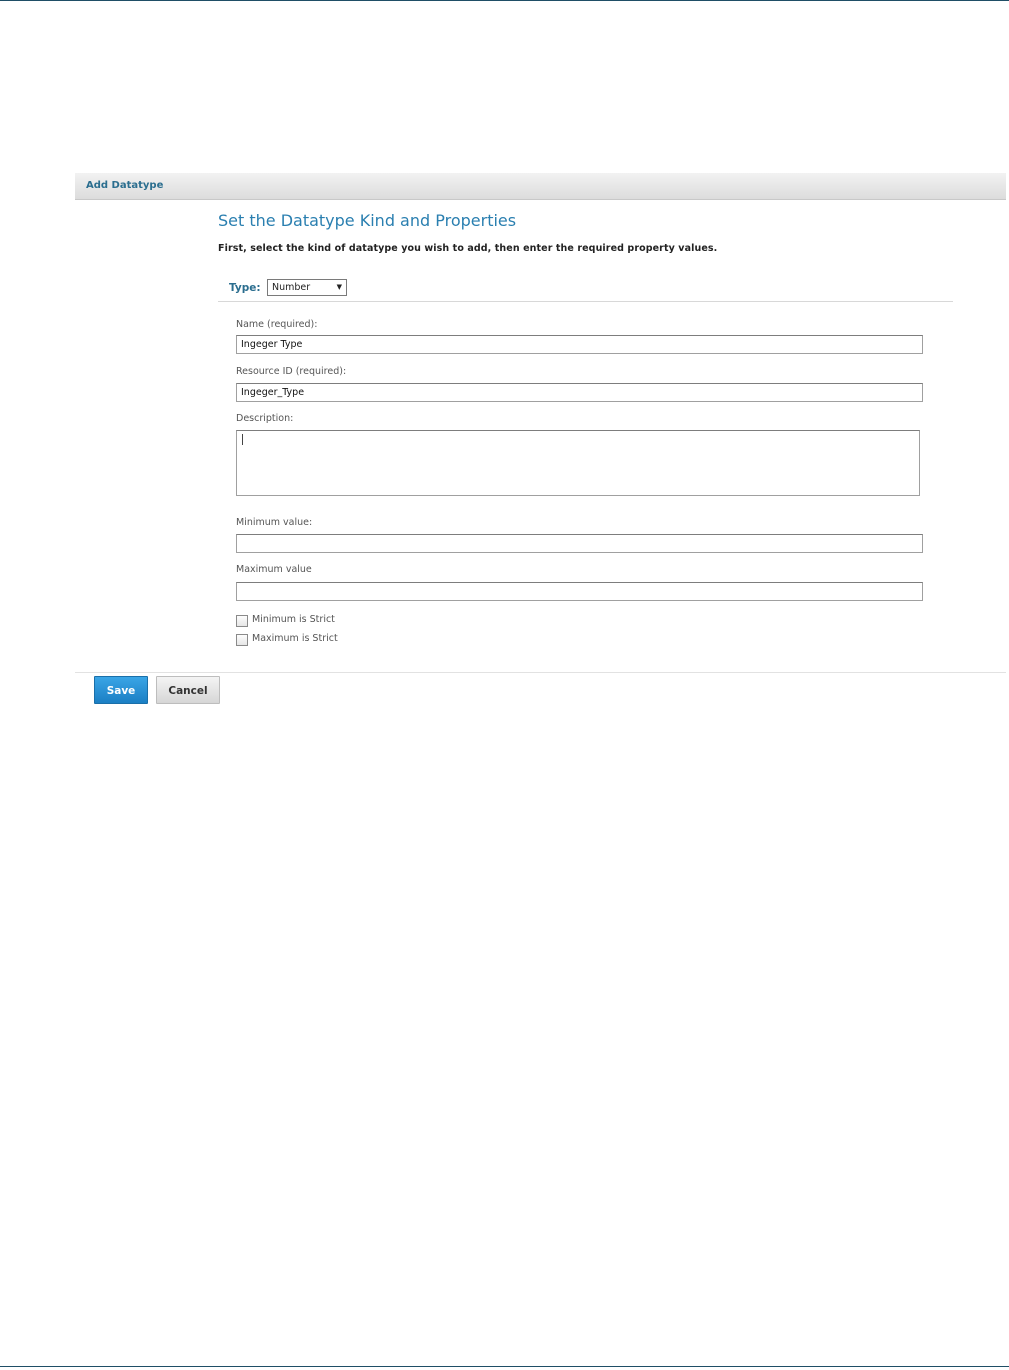 The image size is (1009, 1370). What do you see at coordinates (242, 640) in the screenshot?
I see `maximum-strict-checkbox` at bounding box center [242, 640].